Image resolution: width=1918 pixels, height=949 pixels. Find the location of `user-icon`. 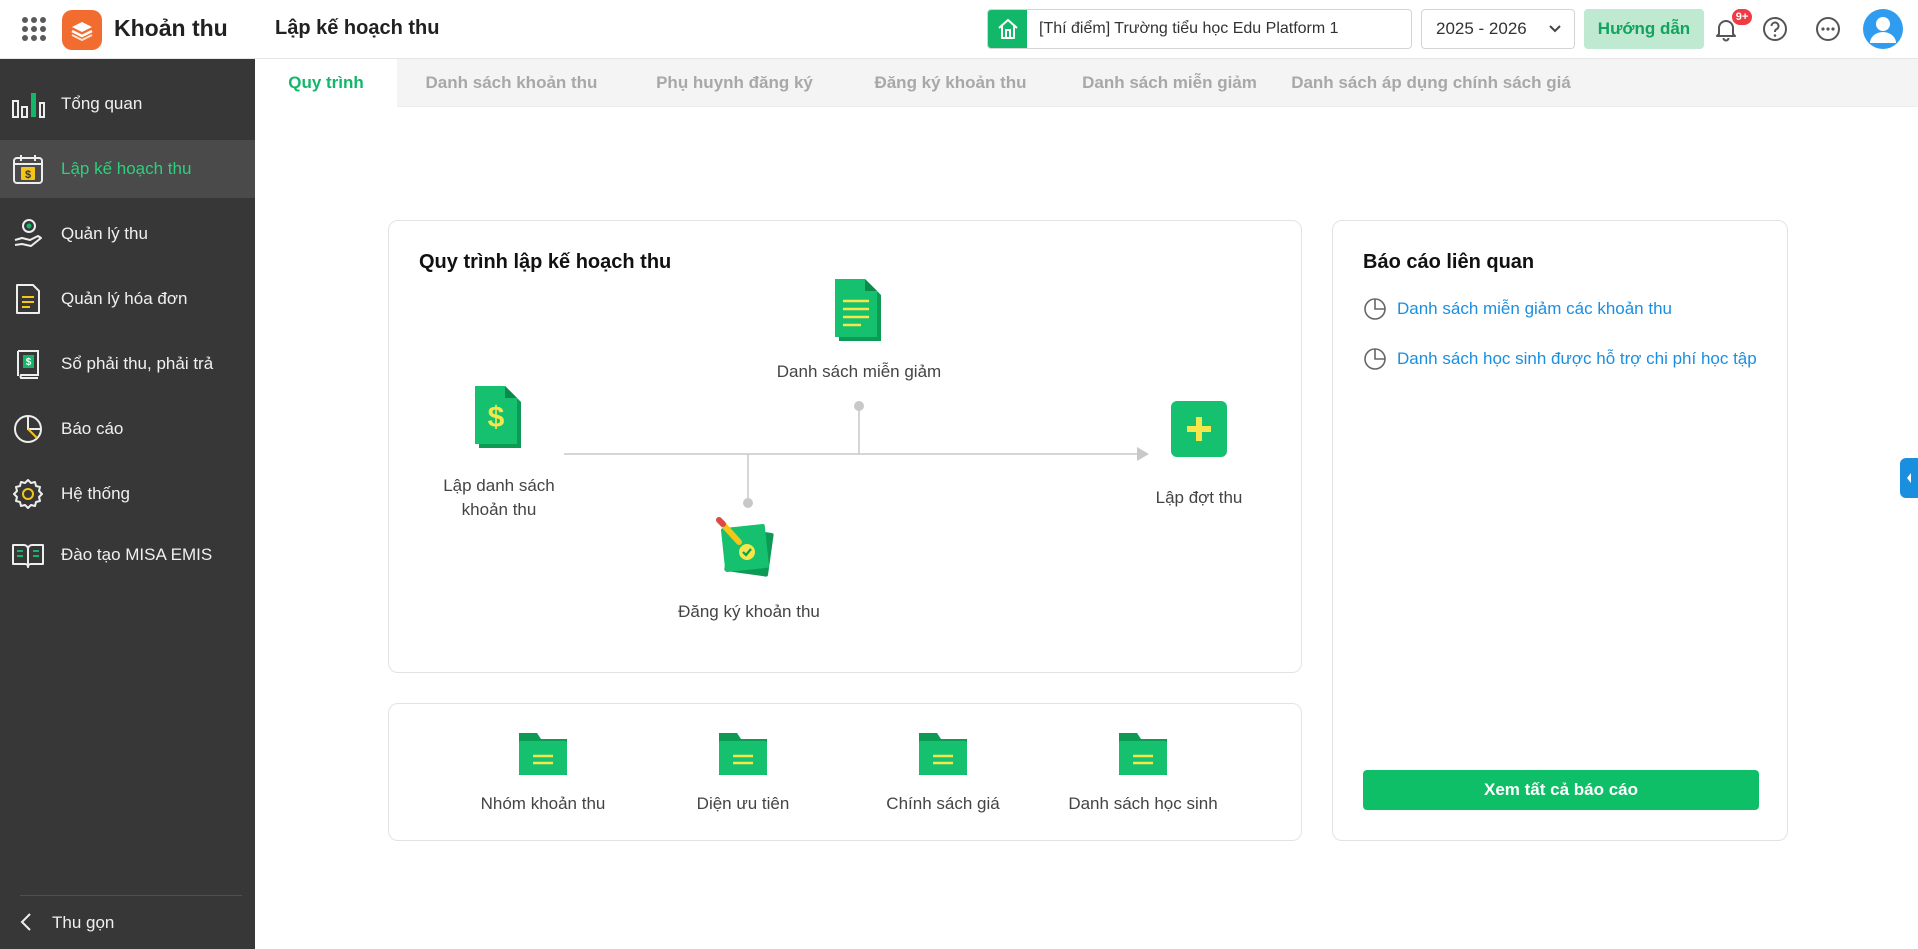

user-icon is located at coordinates (1883, 30).